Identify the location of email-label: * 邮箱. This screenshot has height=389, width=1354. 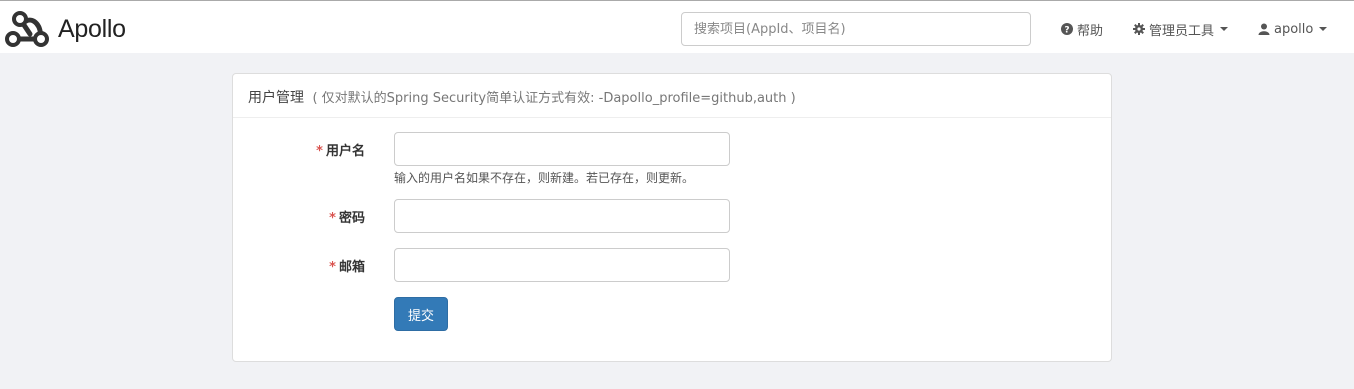
(299, 265).